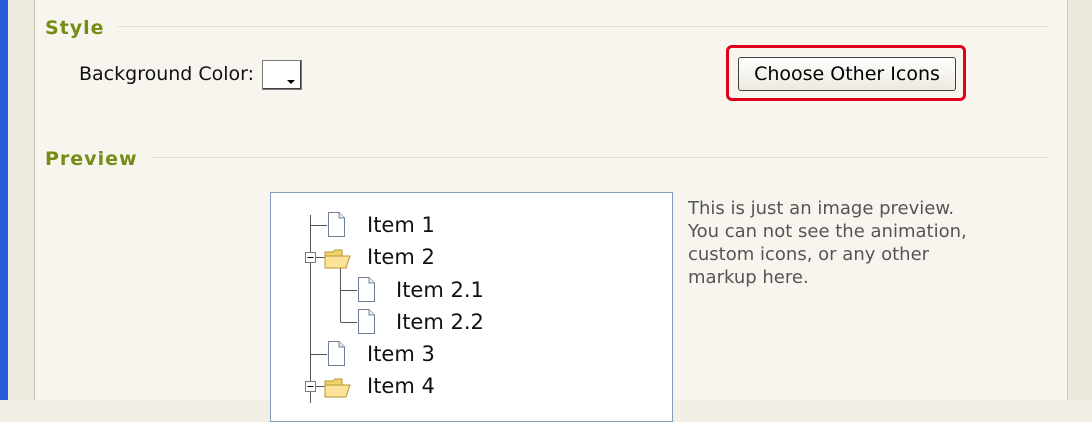  Describe the element at coordinates (4, 200) in the screenshot. I see `window-left-edge` at that location.